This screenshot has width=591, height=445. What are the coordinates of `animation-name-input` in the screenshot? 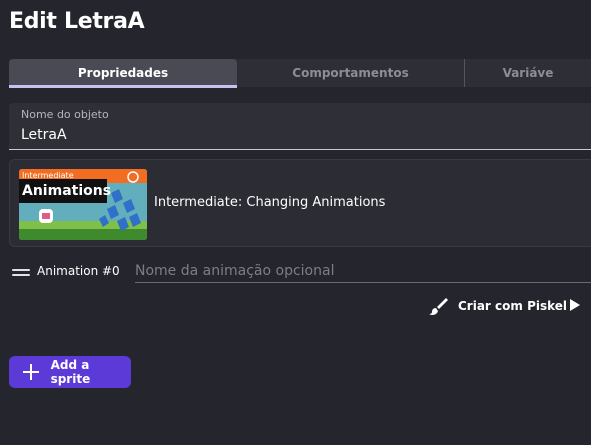 It's located at (363, 271).